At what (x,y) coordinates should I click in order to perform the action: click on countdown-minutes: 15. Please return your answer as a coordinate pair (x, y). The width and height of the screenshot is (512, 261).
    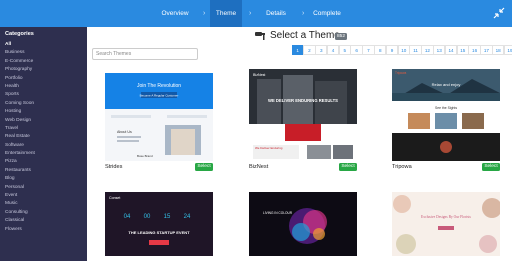
    Looking at the image, I should click on (167, 217).